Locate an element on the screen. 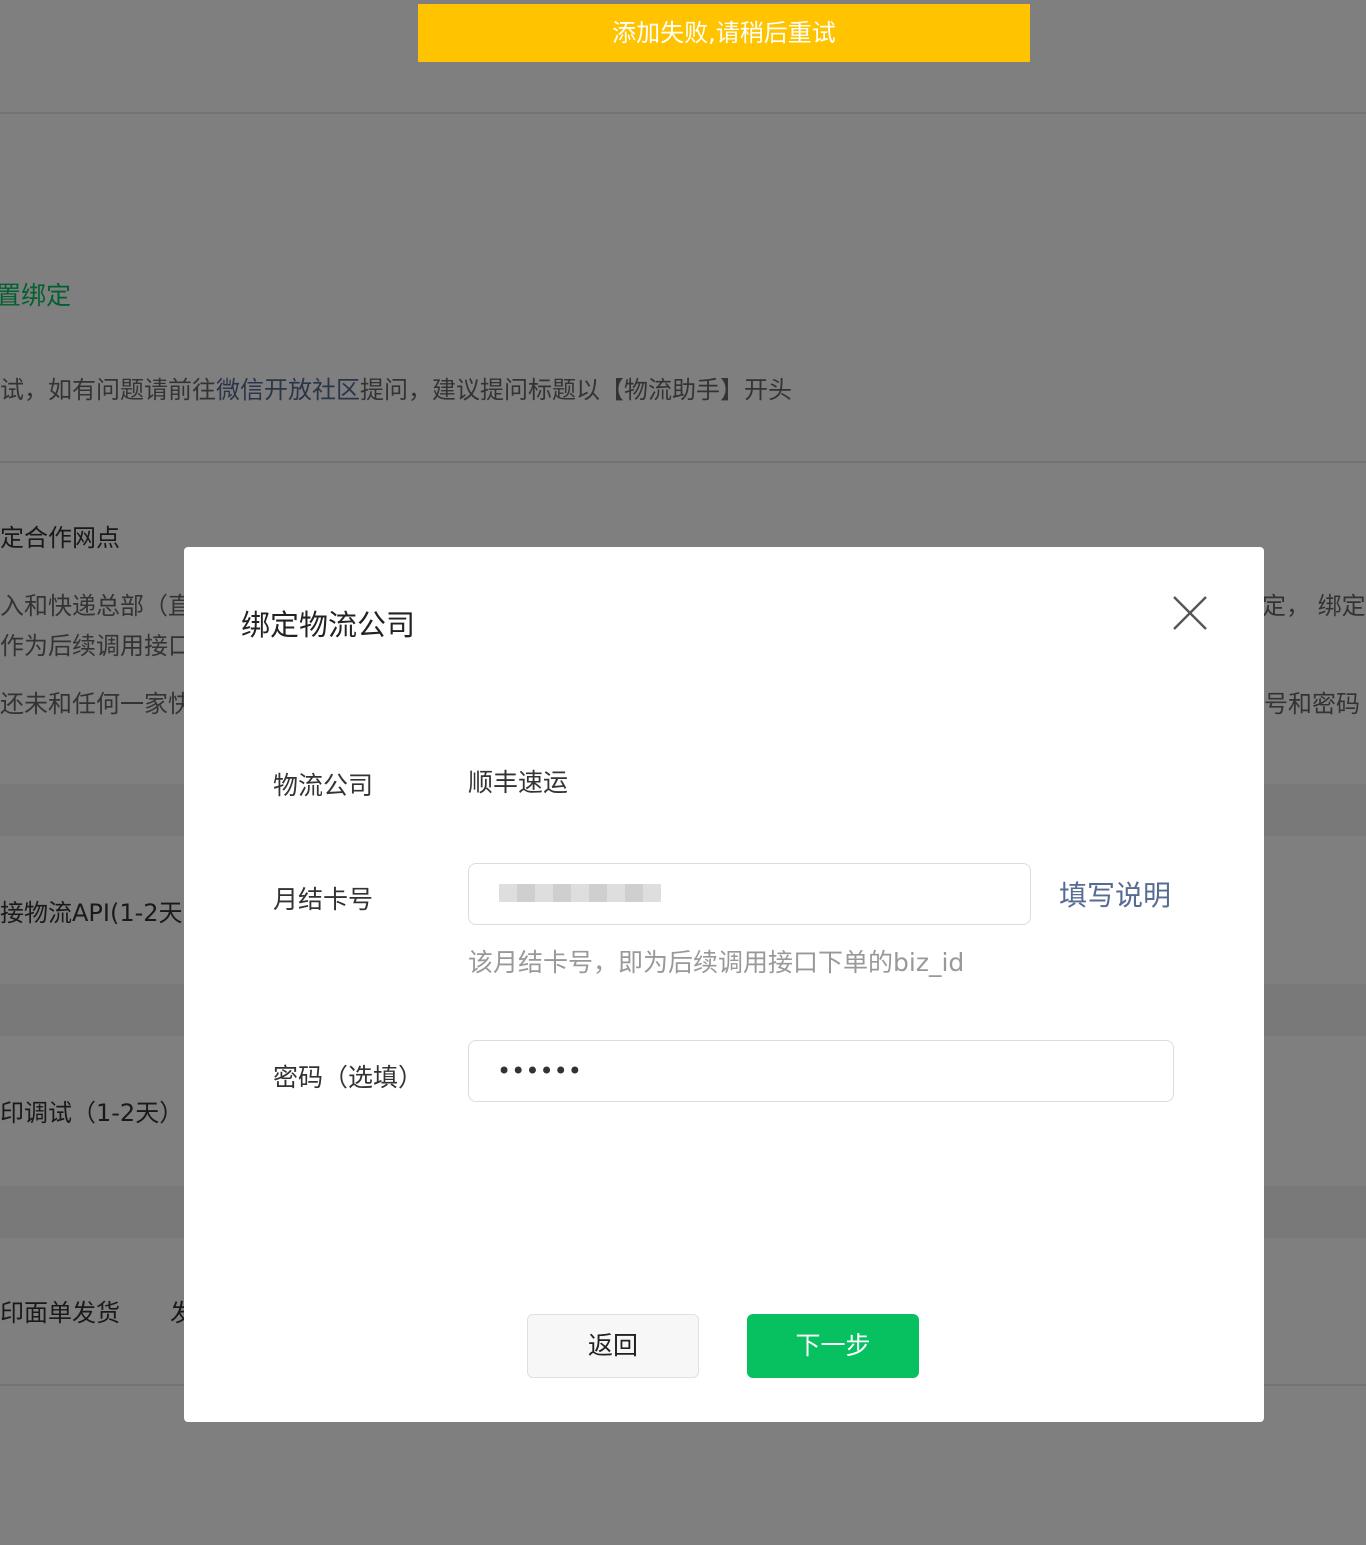 The image size is (1366, 1545). masked-card-number is located at coordinates (580, 893).